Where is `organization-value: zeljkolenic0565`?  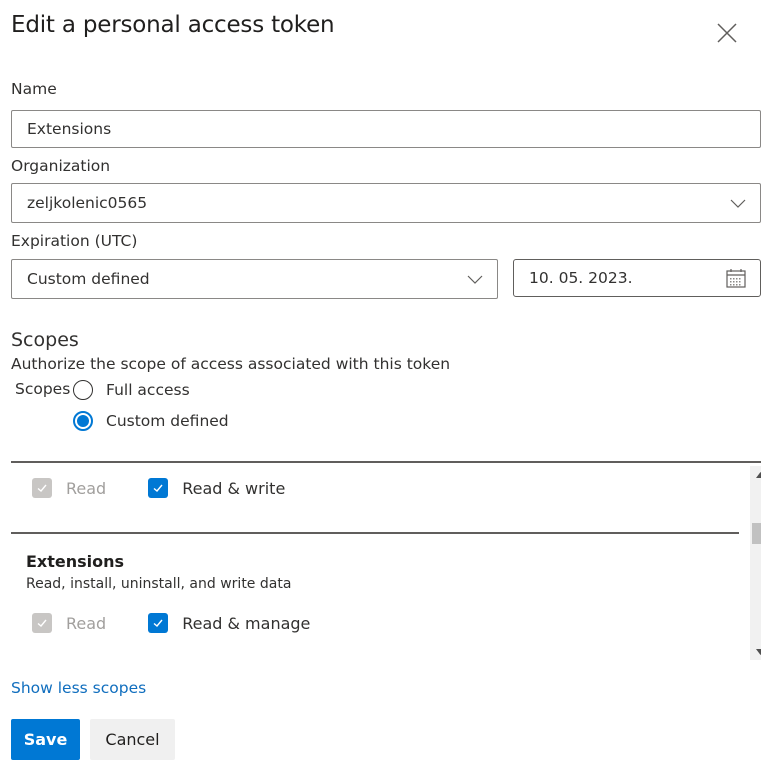
organization-value: zeljkolenic0565 is located at coordinates (87, 203).